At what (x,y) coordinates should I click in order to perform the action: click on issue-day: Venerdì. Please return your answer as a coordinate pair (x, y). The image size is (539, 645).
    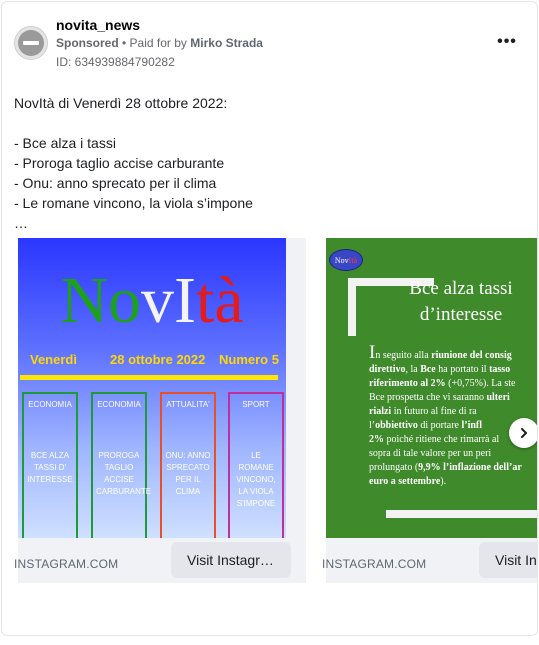
    Looking at the image, I should click on (53, 359).